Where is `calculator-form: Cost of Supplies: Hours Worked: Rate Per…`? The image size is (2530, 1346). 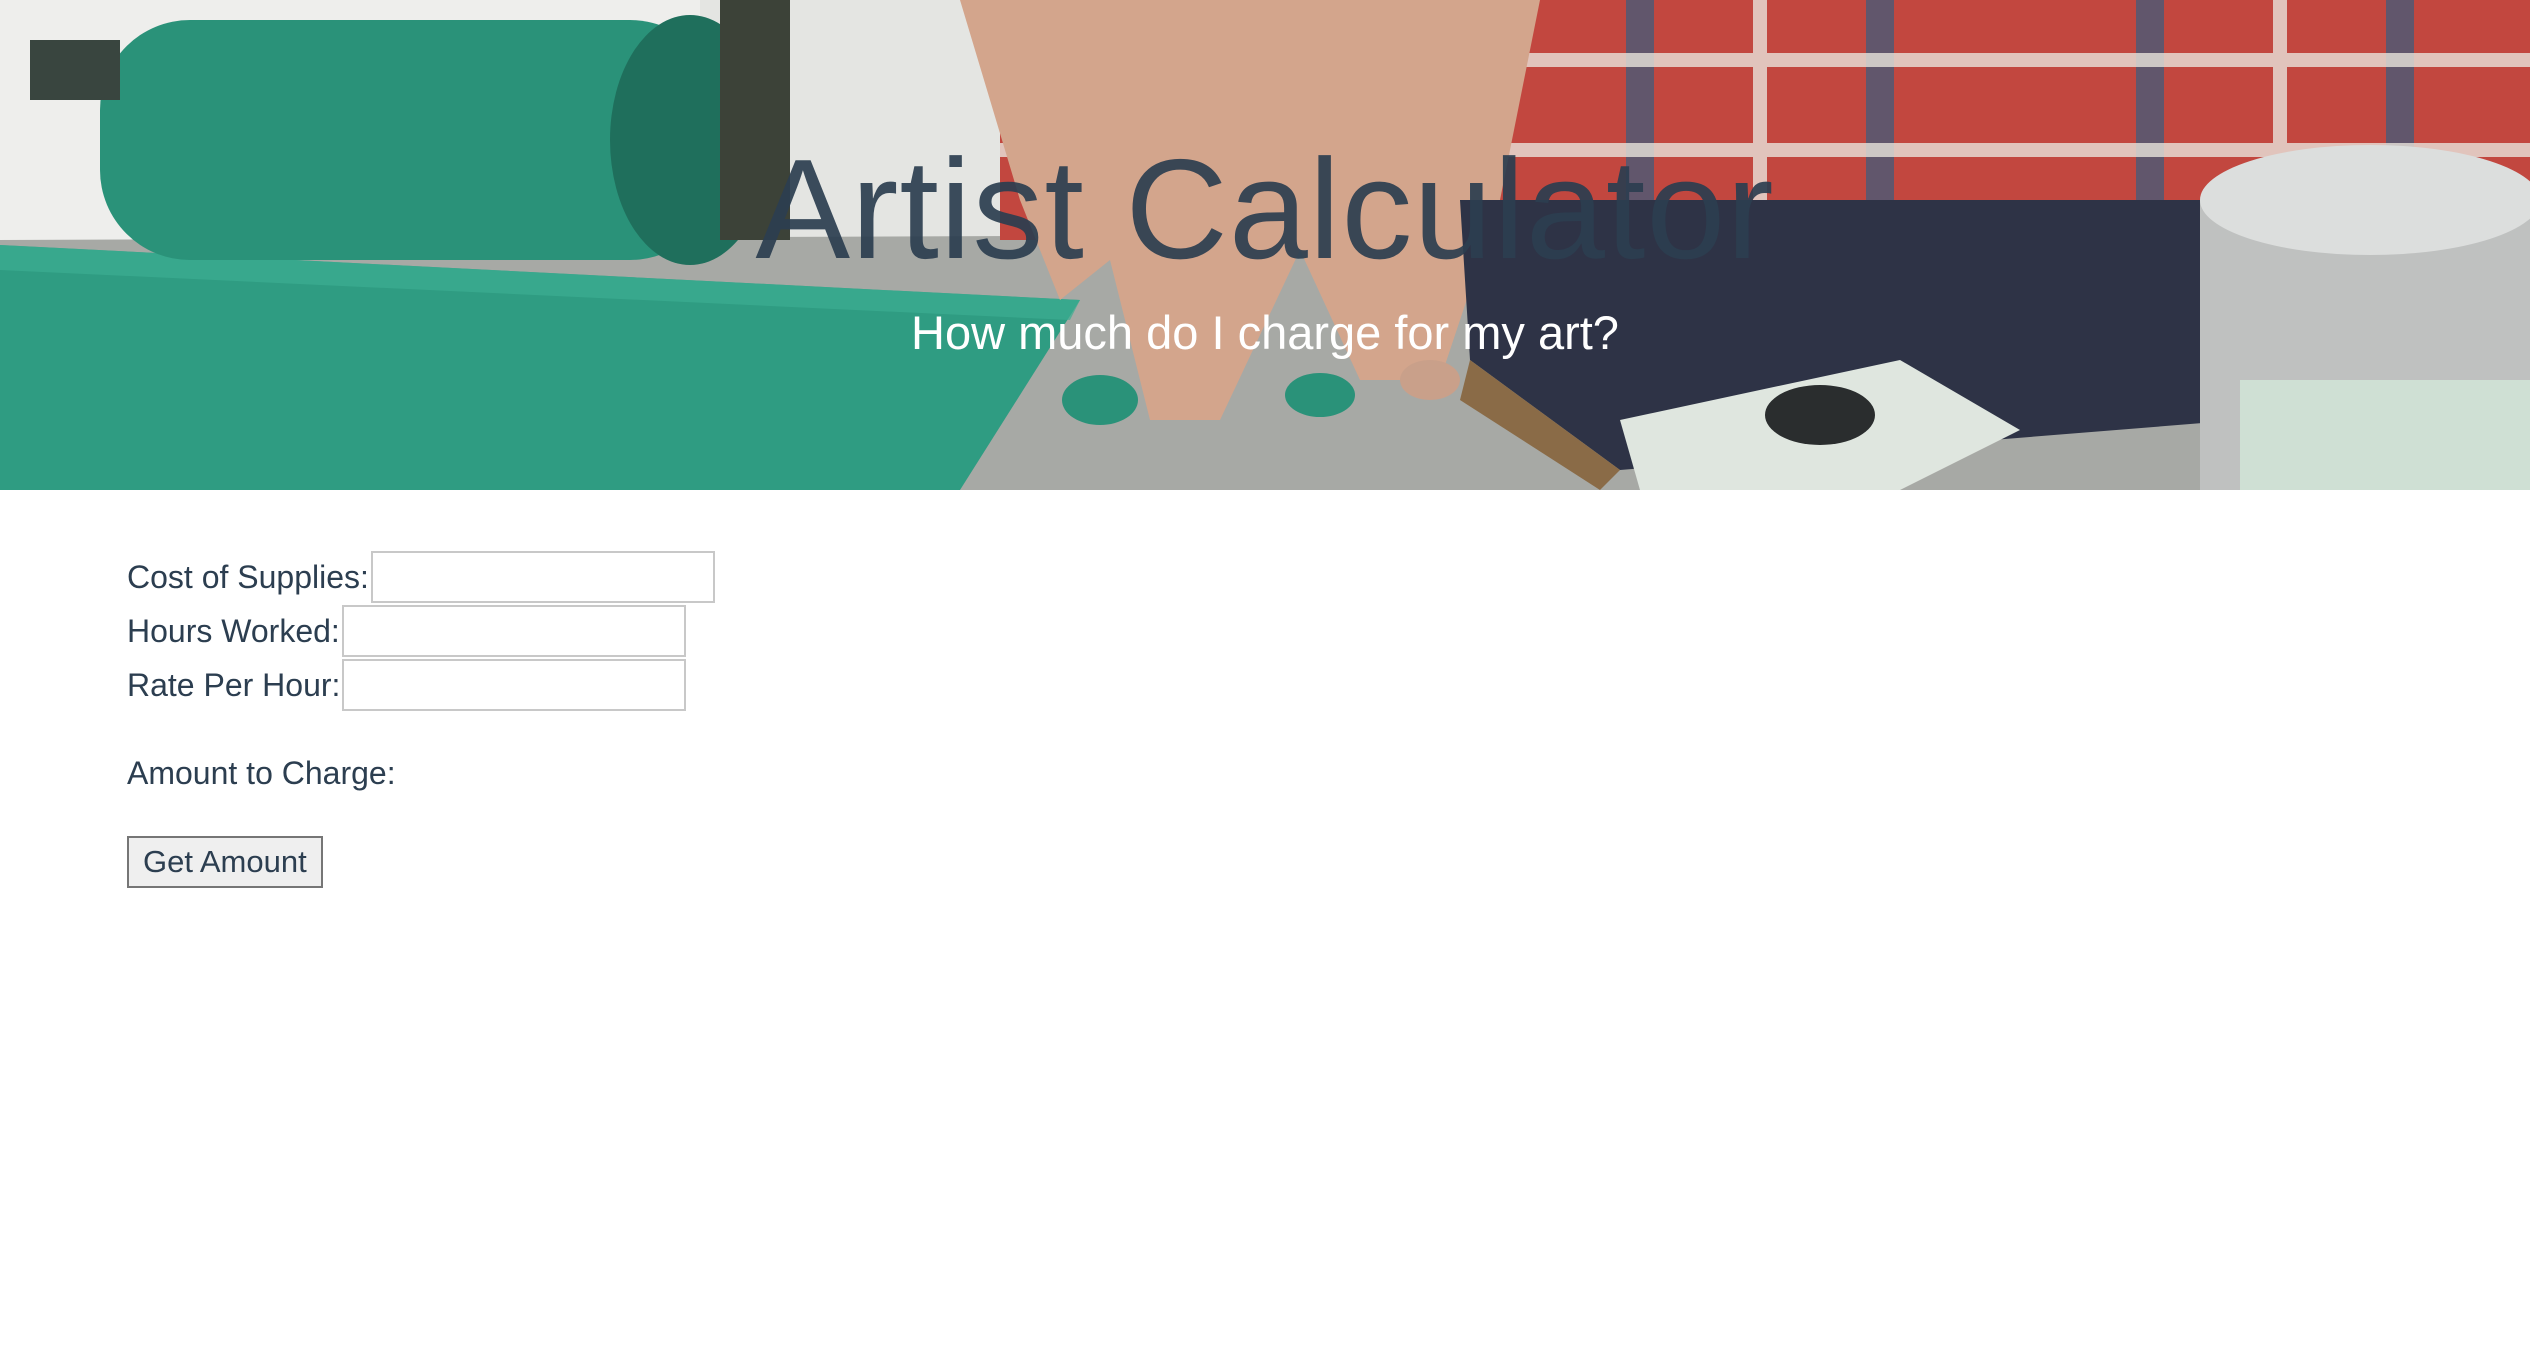 calculator-form: Cost of Supplies: Hours Worked: Rate Per… is located at coordinates (421, 719).